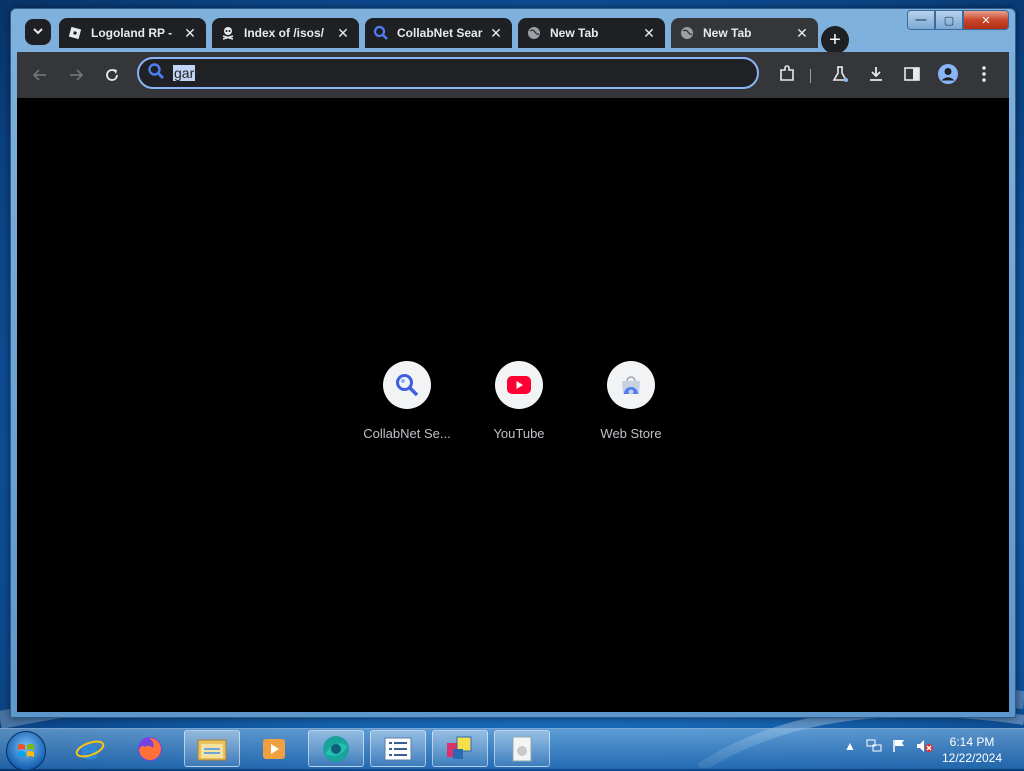 This screenshot has height=771, width=1024. I want to click on tab-index-isos: Index of /isos/ ✕, so click(285, 33).